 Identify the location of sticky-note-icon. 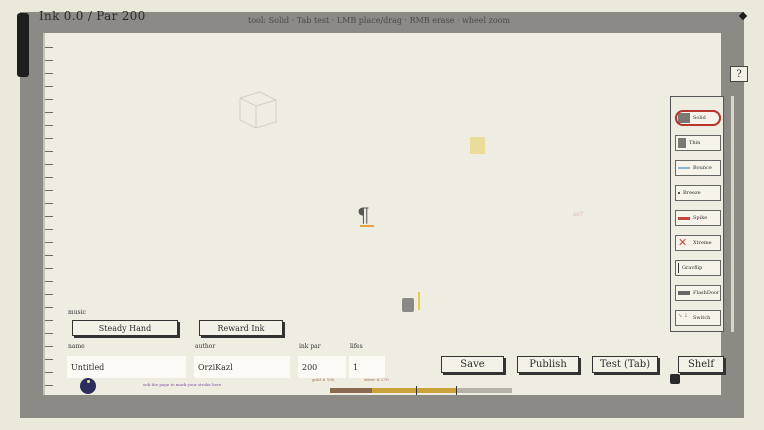
(477, 145).